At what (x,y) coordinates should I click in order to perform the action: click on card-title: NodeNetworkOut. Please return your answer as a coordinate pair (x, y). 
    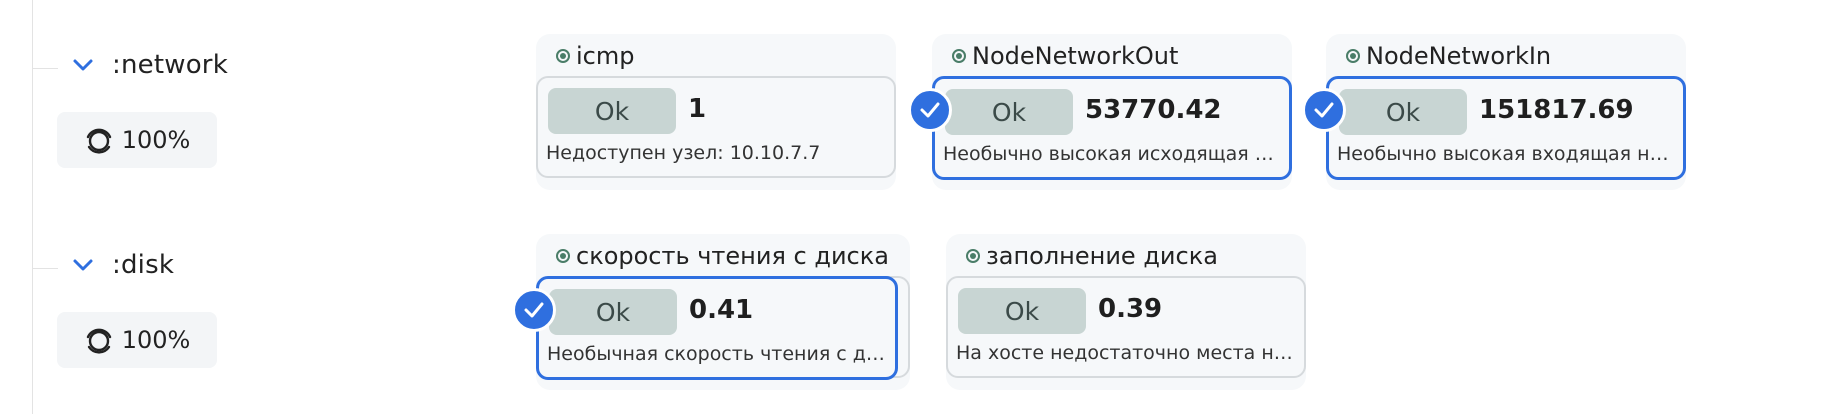
    Looking at the image, I should click on (1065, 56).